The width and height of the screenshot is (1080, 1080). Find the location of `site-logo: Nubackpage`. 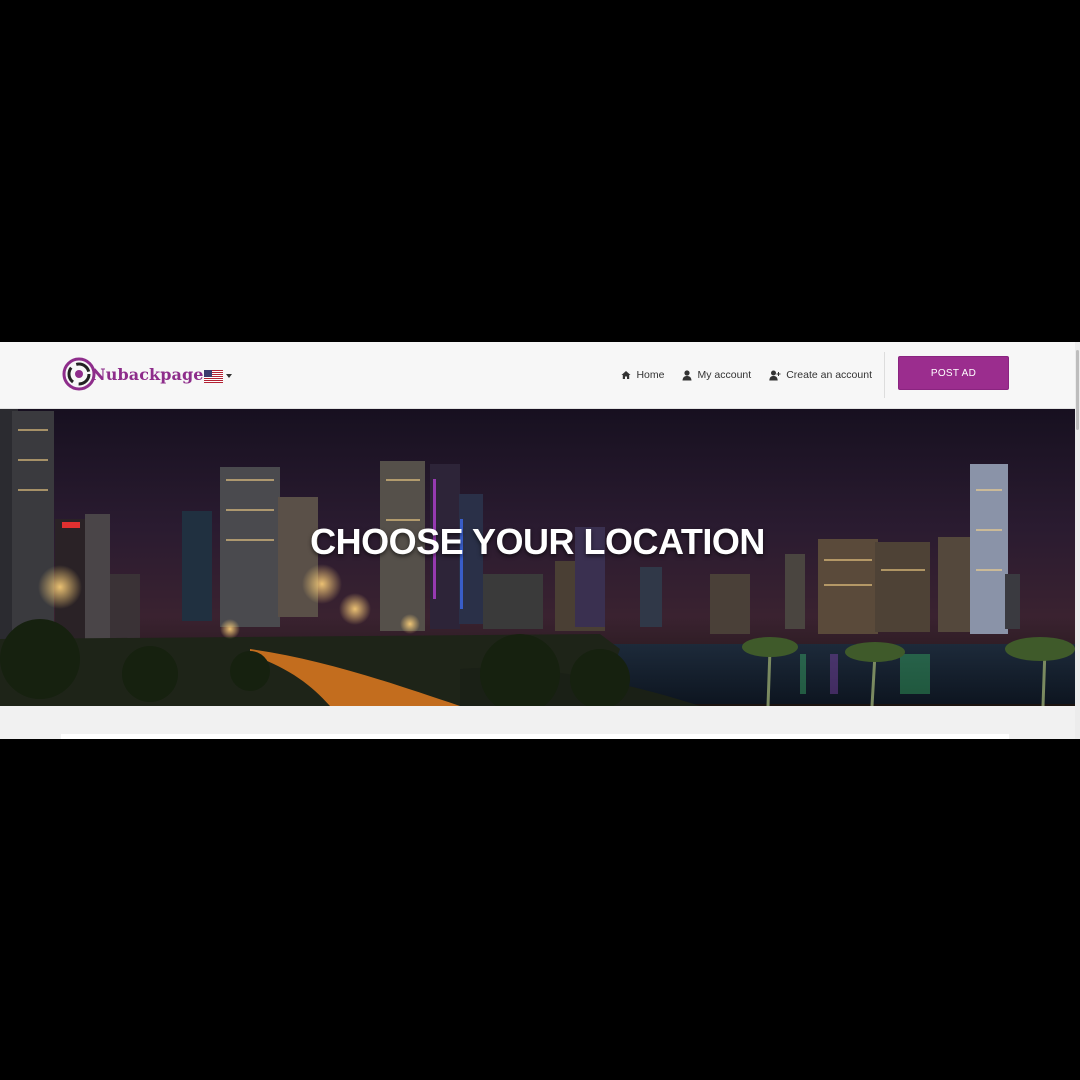

site-logo: Nubackpage is located at coordinates (132, 374).